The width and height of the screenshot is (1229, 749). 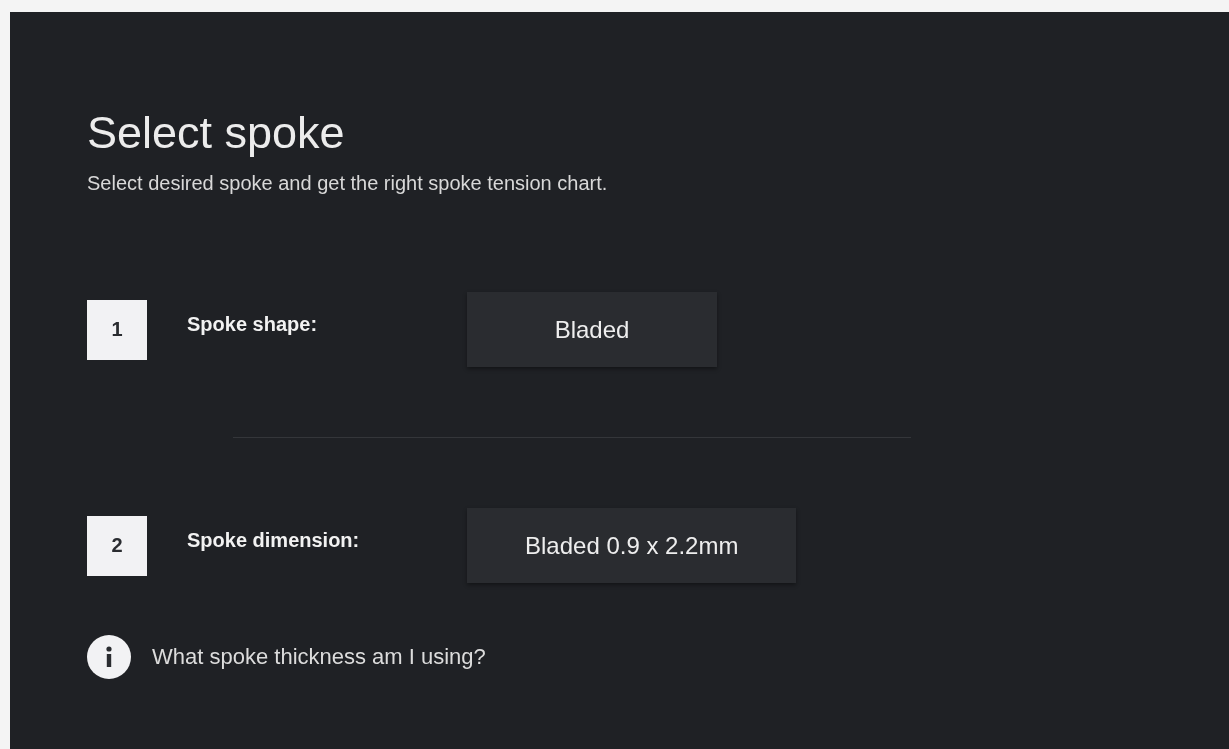 I want to click on select-button: Bladed 0.9 x 2.2mm, so click(x=632, y=545).